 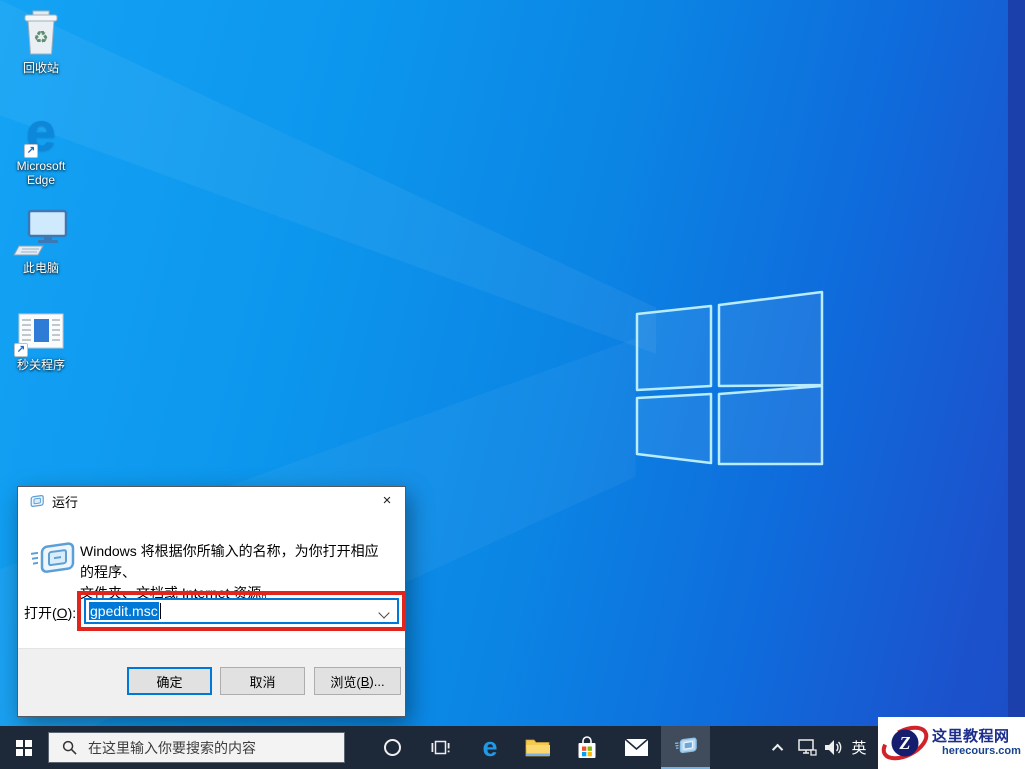 I want to click on run-app-icon, so click(x=685, y=745).